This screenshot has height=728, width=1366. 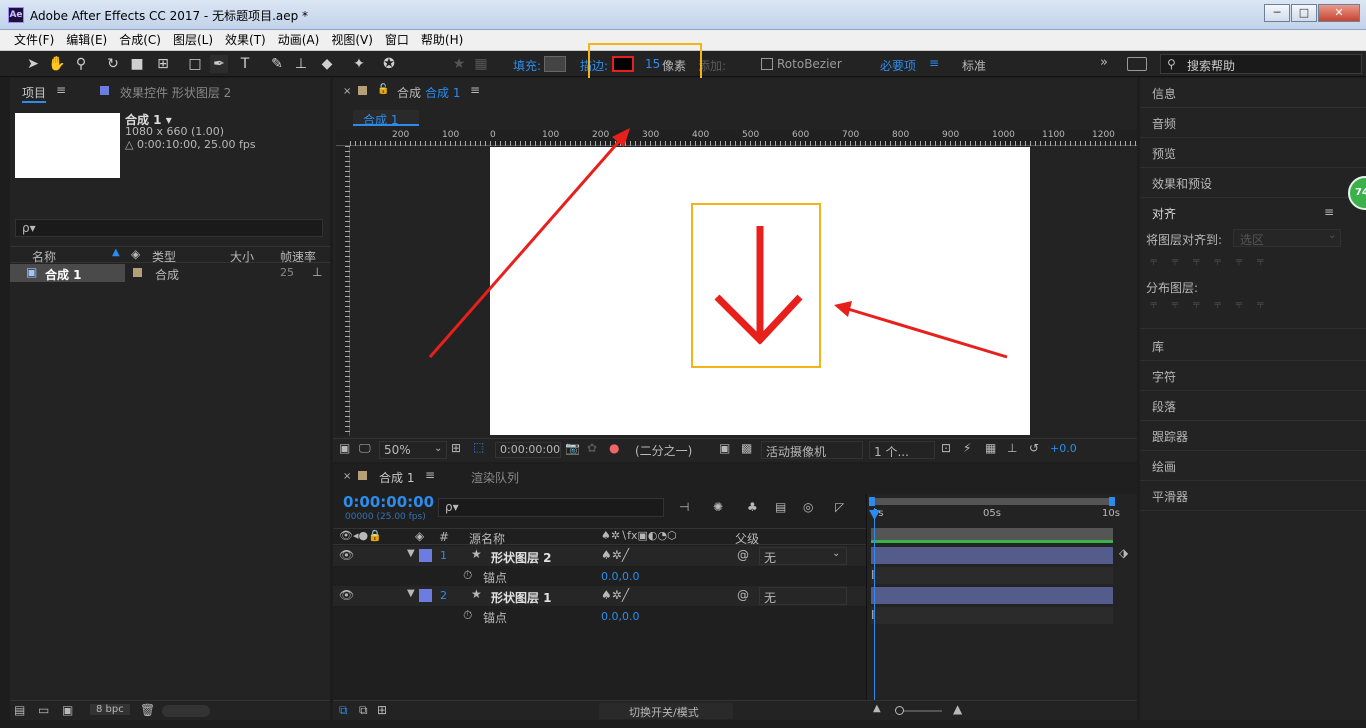 What do you see at coordinates (195, 64) in the screenshot?
I see `rectangle-tool-icon: □` at bounding box center [195, 64].